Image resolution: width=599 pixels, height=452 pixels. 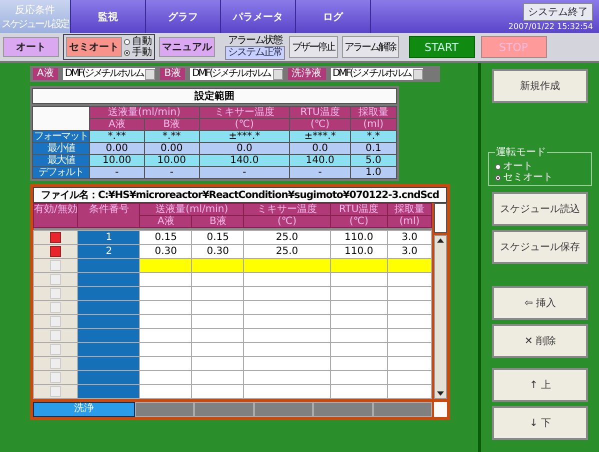 I want to click on scrollbar, so click(x=440, y=317).